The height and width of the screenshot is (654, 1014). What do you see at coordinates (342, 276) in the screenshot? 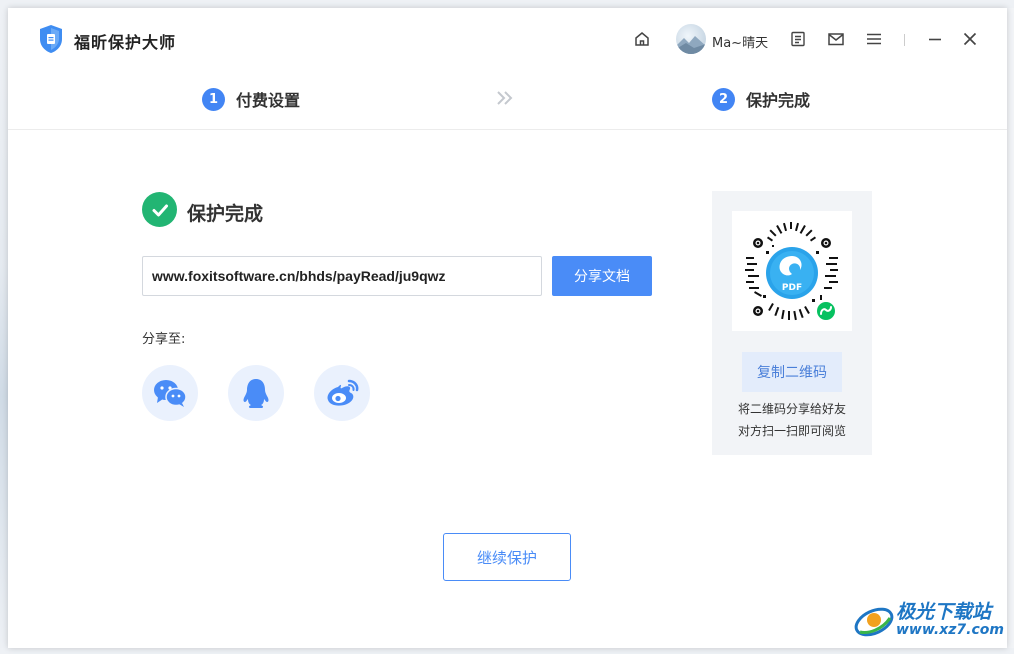
I see `share-url-field: www.foxitsoftware.cn/bhds/payRead/ju9qwz` at bounding box center [342, 276].